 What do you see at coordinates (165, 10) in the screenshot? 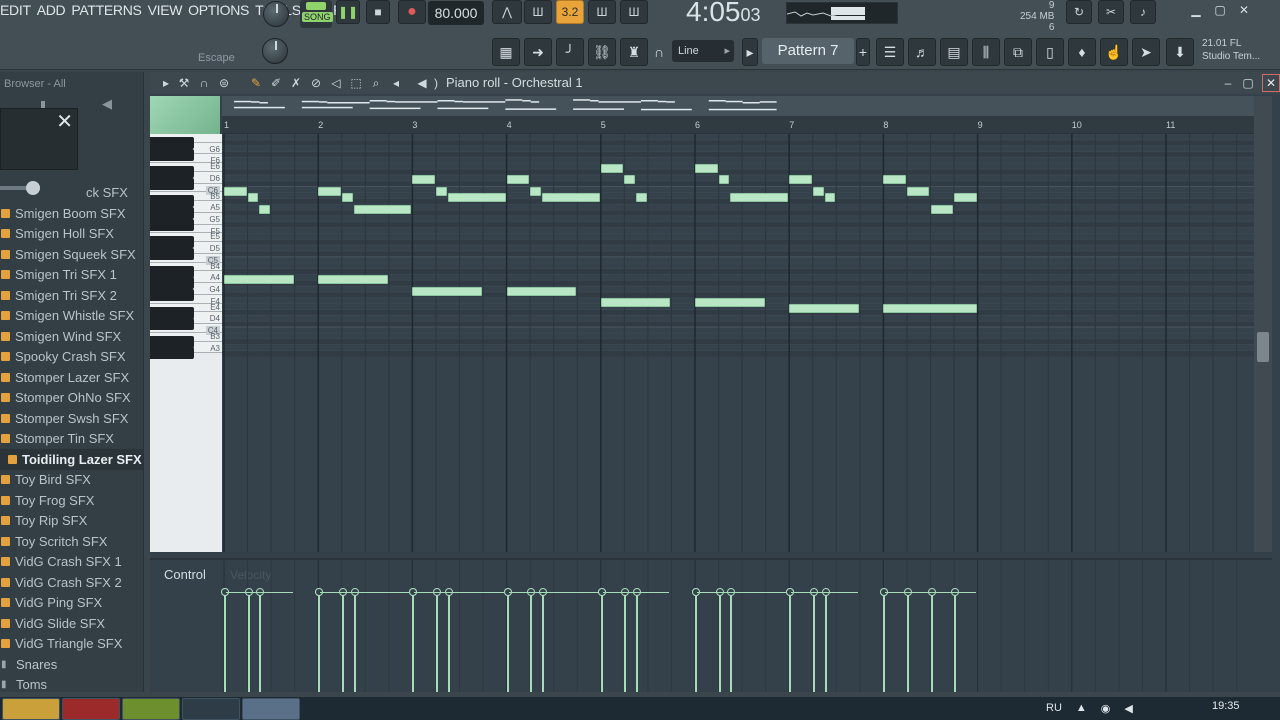
I see `menu-view: VIEW` at bounding box center [165, 10].